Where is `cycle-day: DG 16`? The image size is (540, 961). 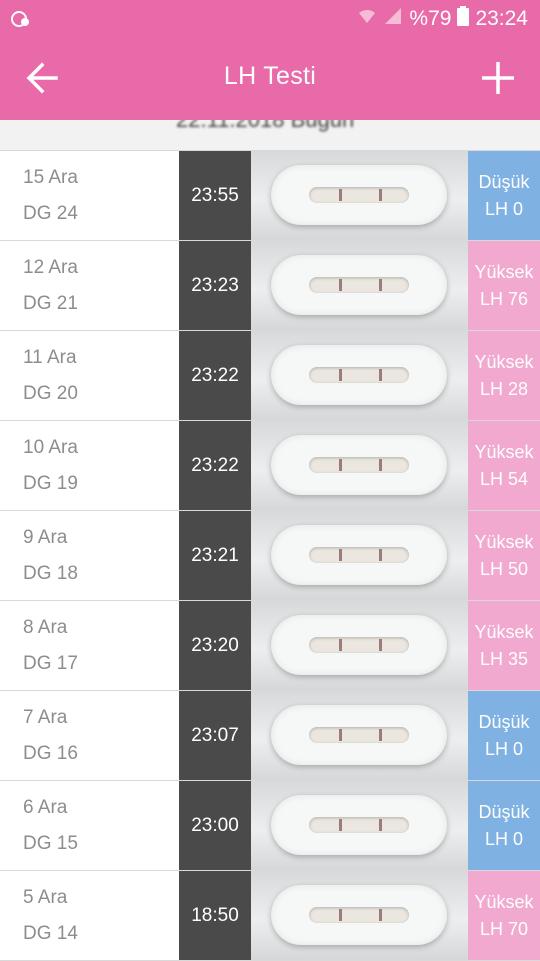 cycle-day: DG 16 is located at coordinates (50, 753).